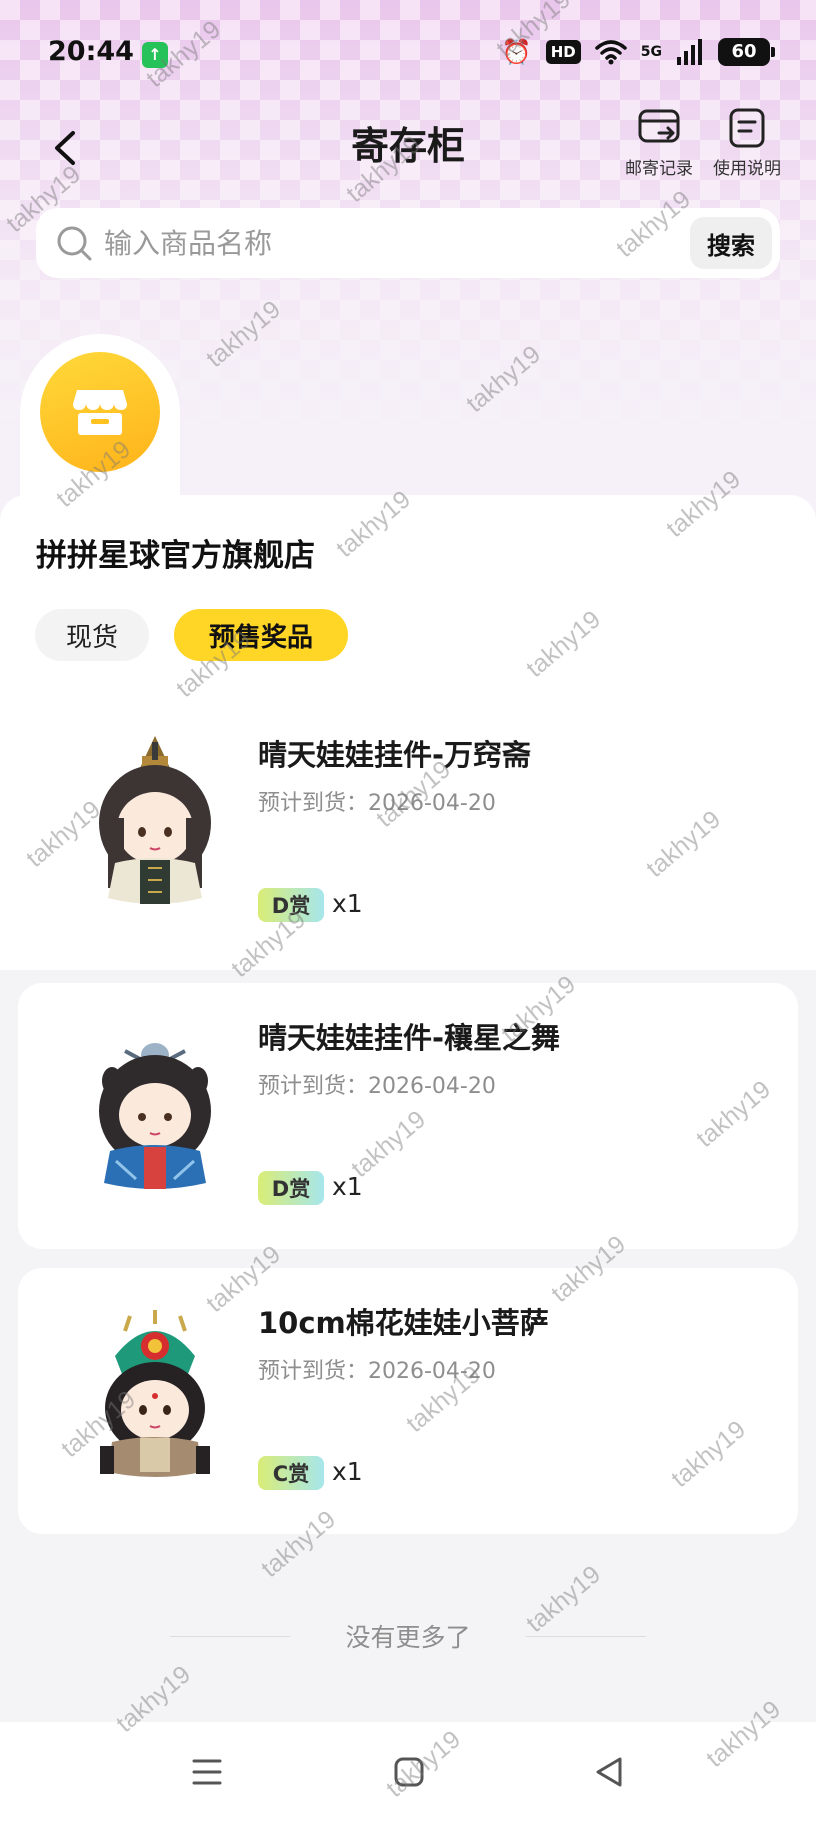 This screenshot has width=816, height=1821. What do you see at coordinates (638, 52) in the screenshot?
I see `status-icons: ⏰ HD 5G 60` at bounding box center [638, 52].